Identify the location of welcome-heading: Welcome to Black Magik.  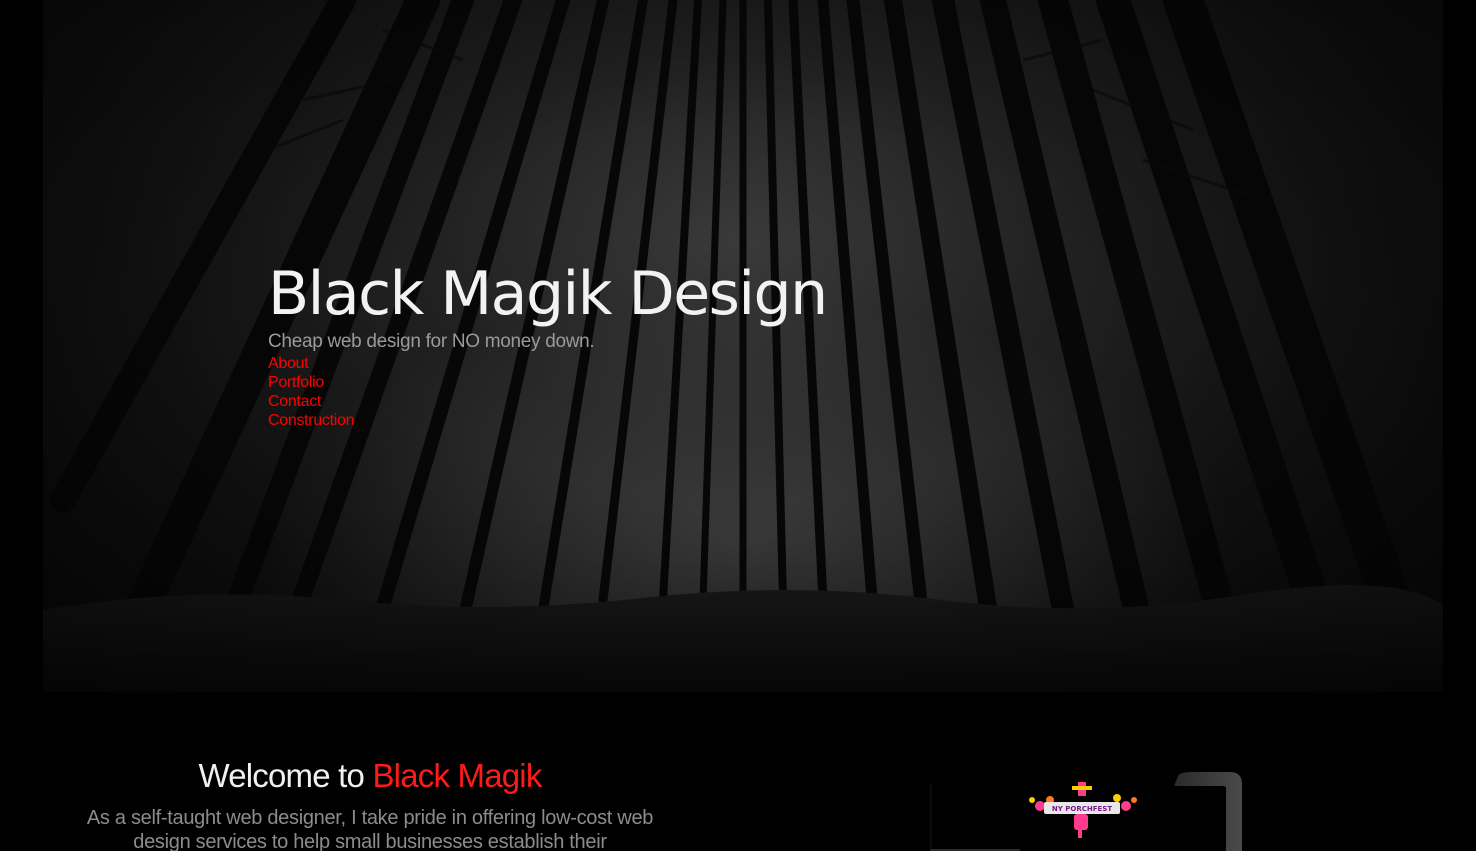
(370, 776).